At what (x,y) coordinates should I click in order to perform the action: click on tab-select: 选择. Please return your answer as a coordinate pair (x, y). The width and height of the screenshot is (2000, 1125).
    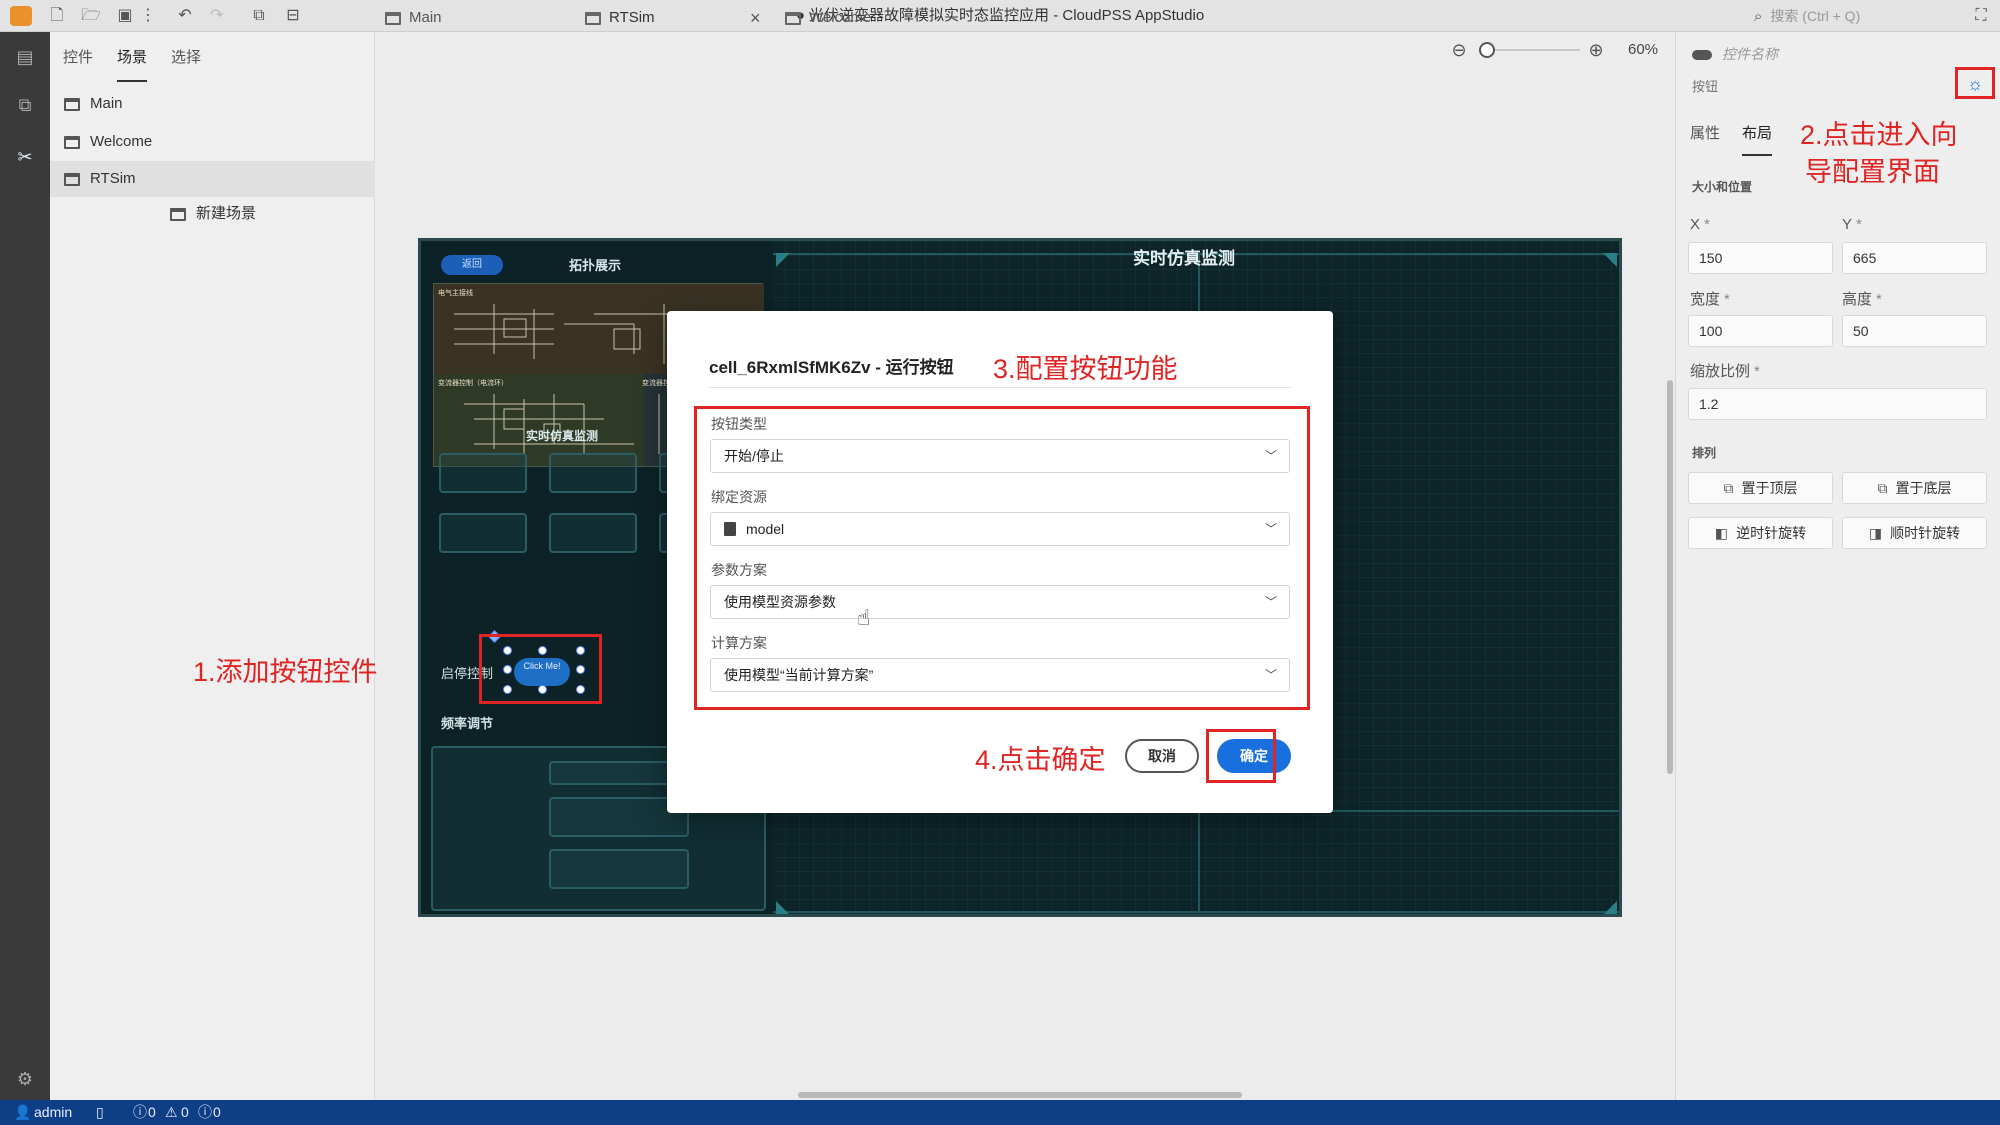
    Looking at the image, I should click on (186, 64).